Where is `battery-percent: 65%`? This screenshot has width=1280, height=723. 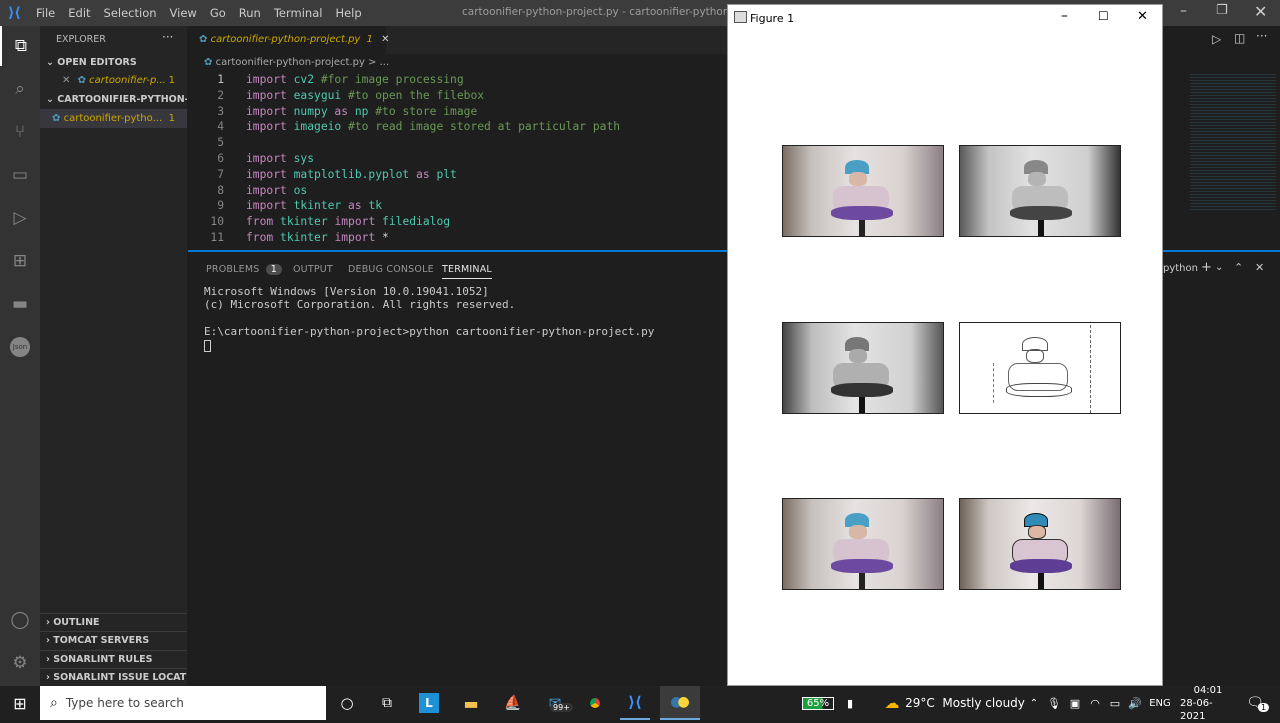
battery-percent: 65% is located at coordinates (818, 703).